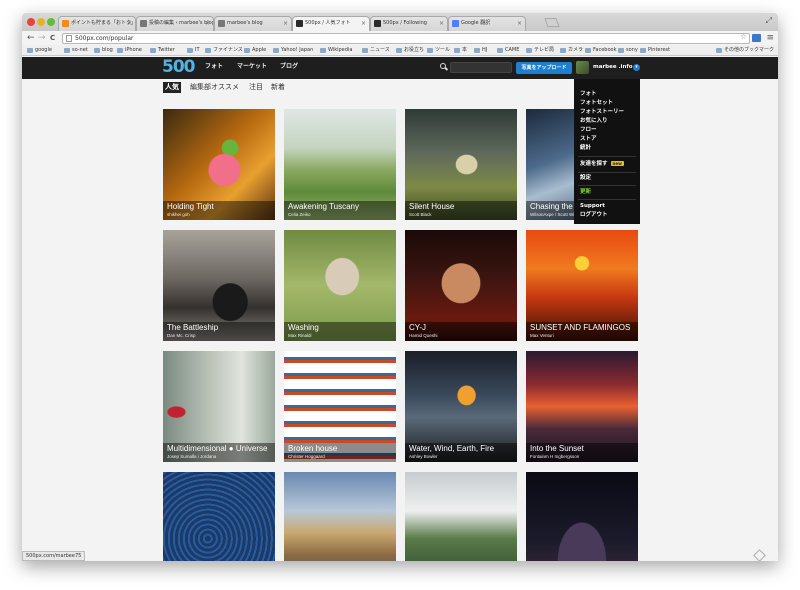 The height and width of the screenshot is (590, 800). What do you see at coordinates (252, 67) in the screenshot?
I see `nav-market: マーケット` at bounding box center [252, 67].